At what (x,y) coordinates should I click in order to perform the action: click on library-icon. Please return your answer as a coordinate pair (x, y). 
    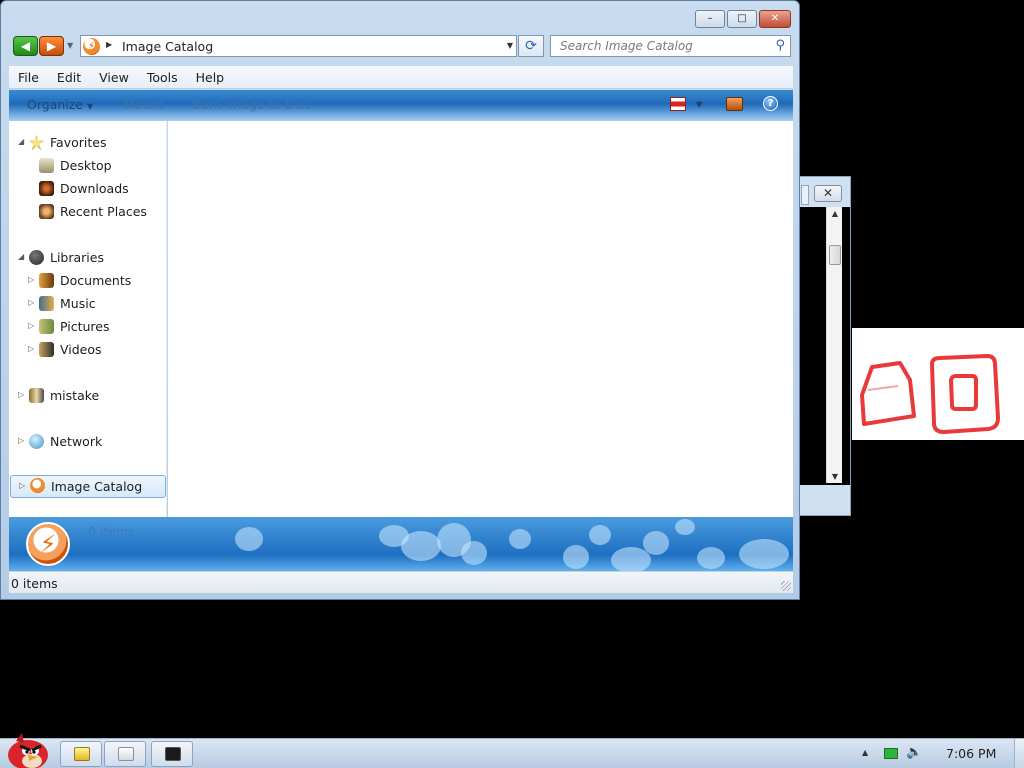
    Looking at the image, I should click on (36, 257).